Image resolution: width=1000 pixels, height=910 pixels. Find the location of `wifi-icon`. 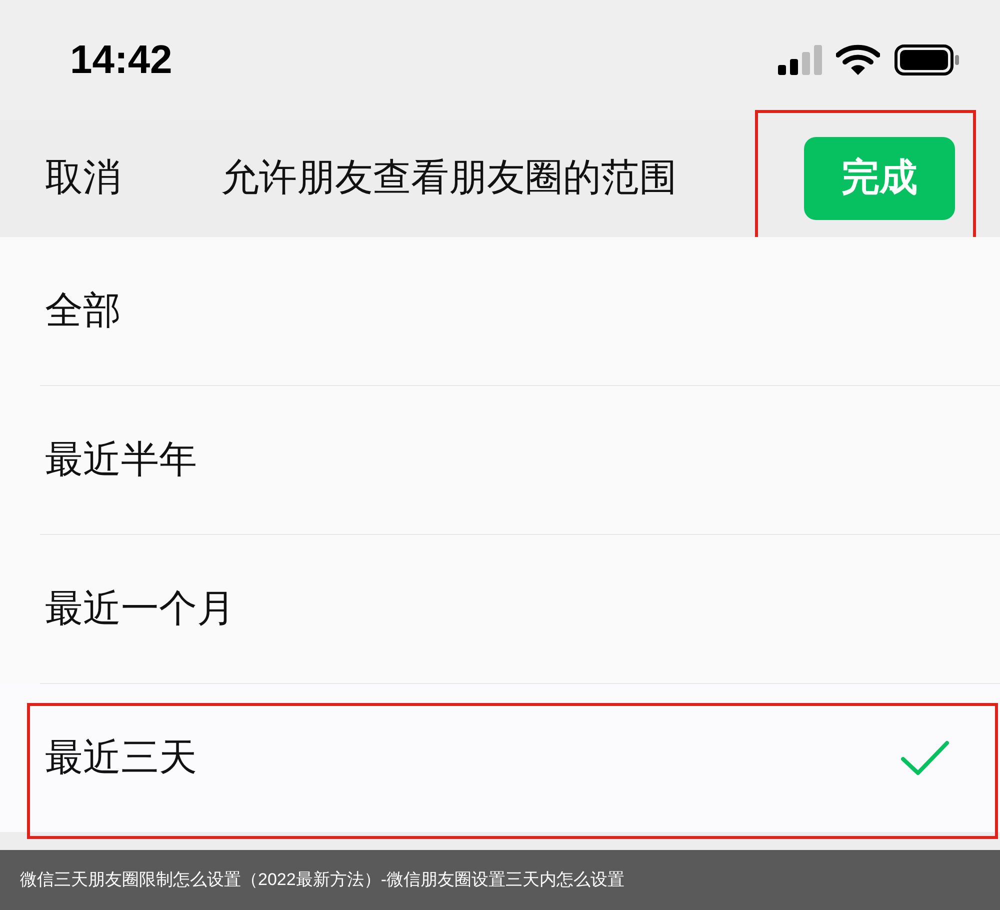

wifi-icon is located at coordinates (858, 60).